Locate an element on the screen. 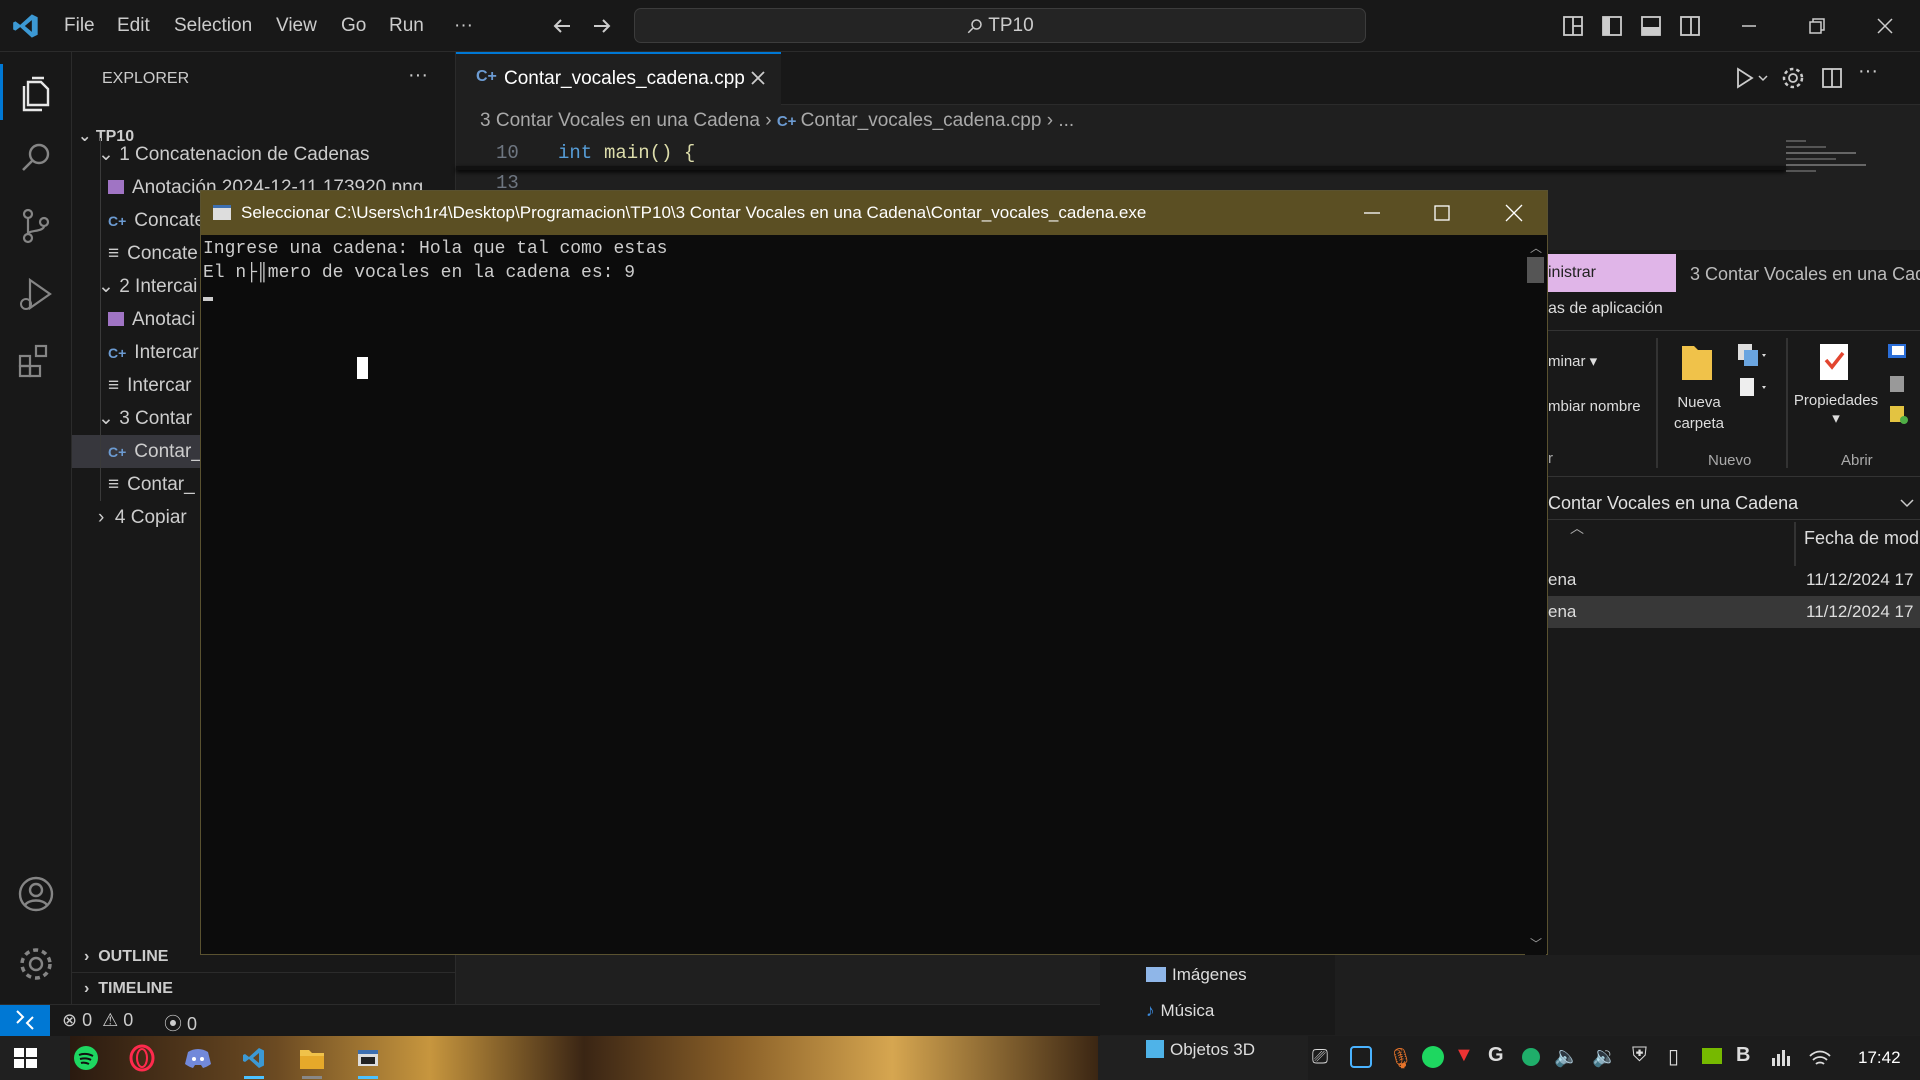 The image size is (1920, 1080). source-control-icon is located at coordinates (36, 226).